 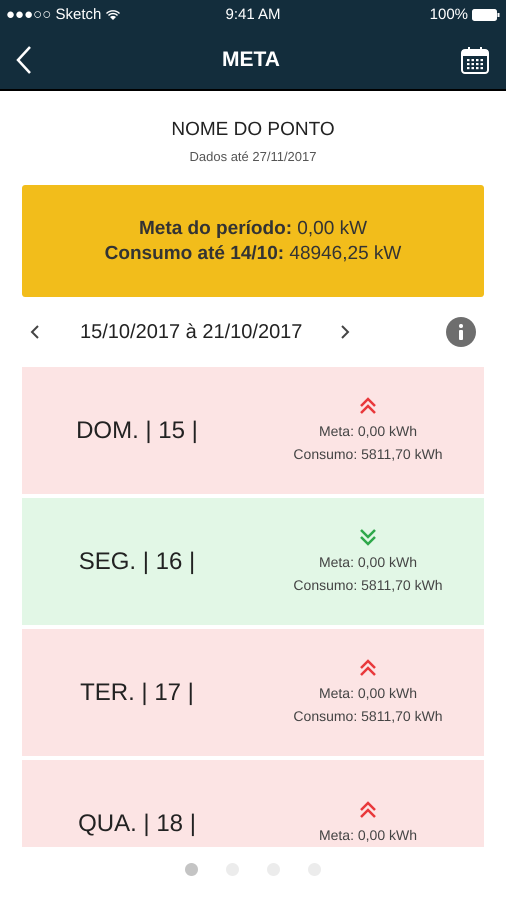 What do you see at coordinates (191, 332) in the screenshot?
I see `period-range: 15/10/2017 à 21/10/2017` at bounding box center [191, 332].